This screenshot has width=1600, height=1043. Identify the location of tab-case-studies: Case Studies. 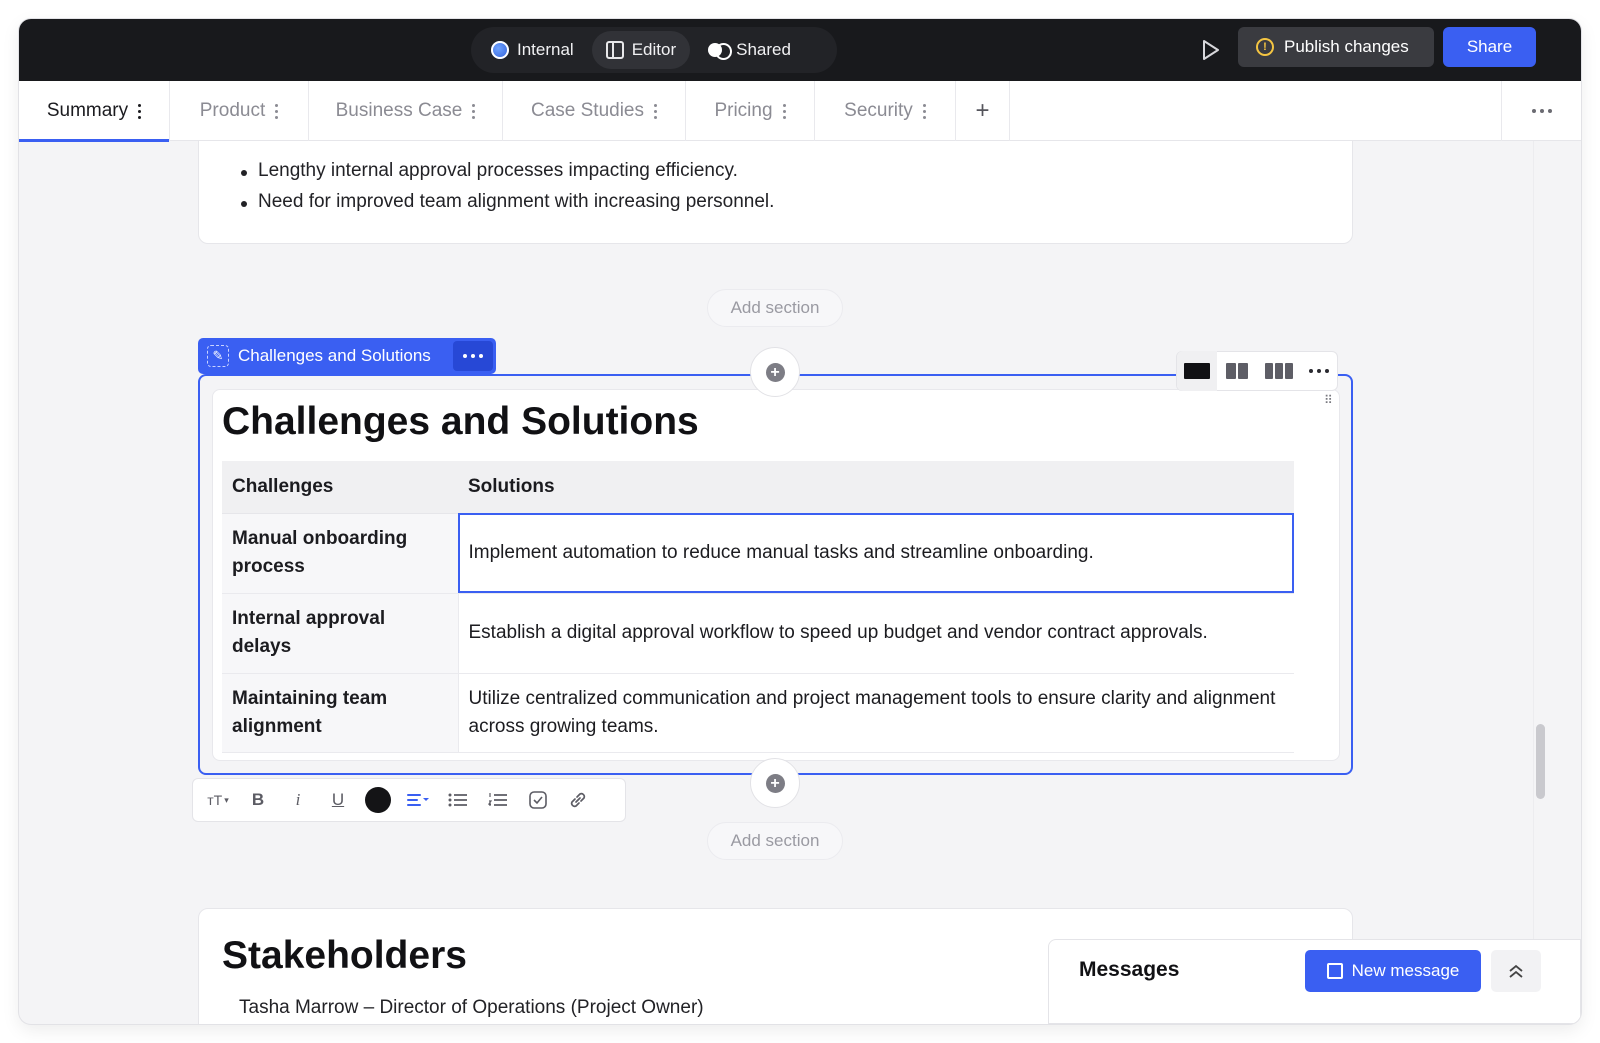
(594, 111).